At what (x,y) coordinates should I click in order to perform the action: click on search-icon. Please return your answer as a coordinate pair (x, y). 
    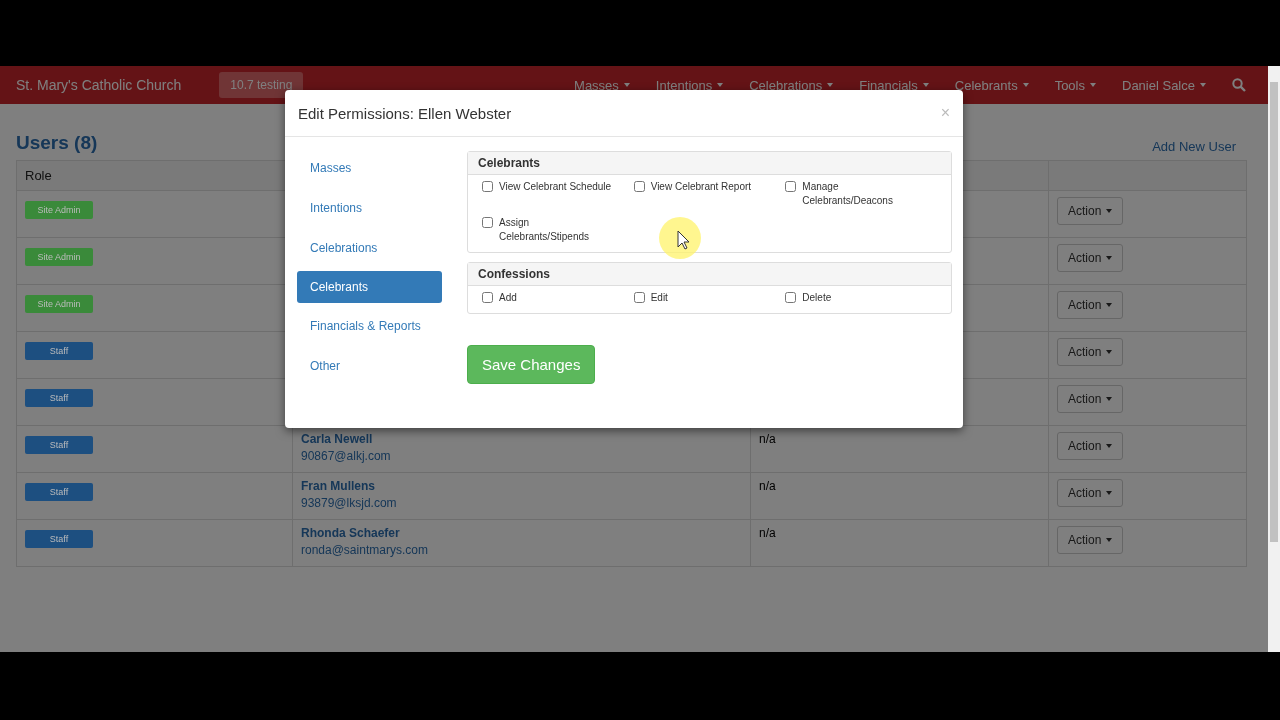
    Looking at the image, I should click on (1239, 85).